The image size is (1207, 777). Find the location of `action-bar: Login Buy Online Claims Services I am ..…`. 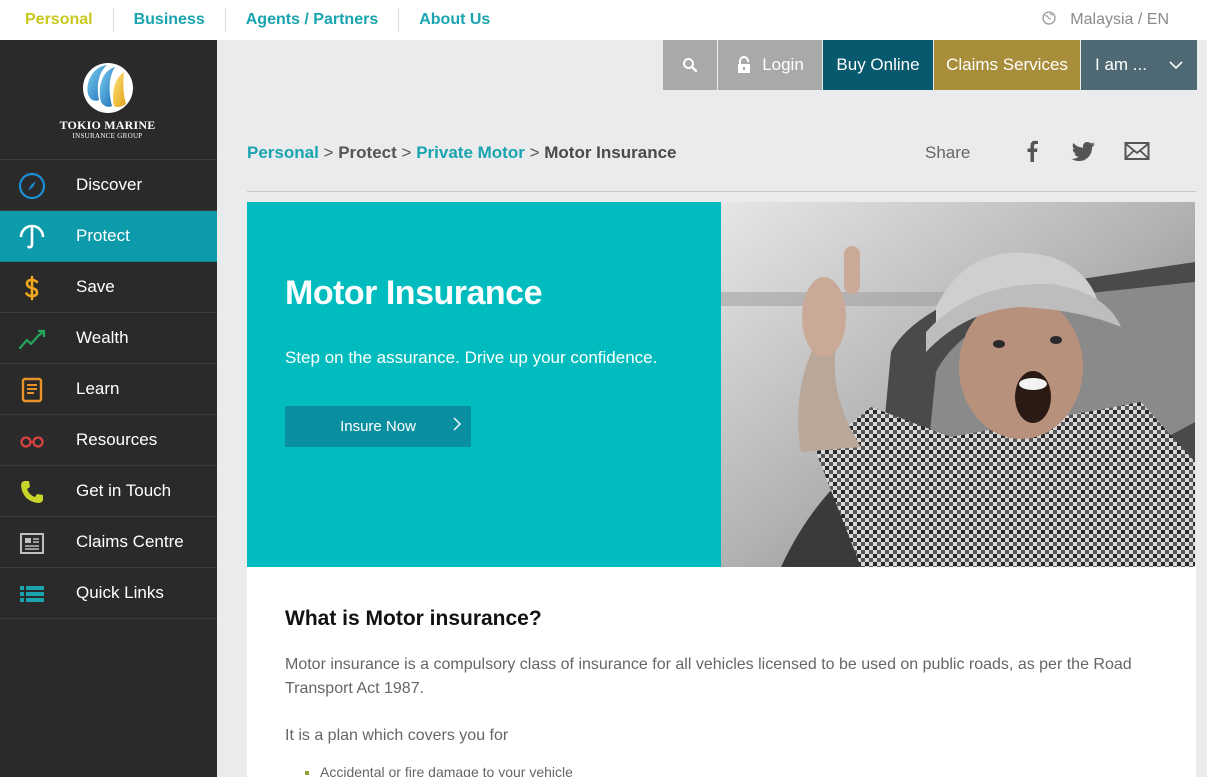

action-bar: Login Buy Online Claims Services I am ..… is located at coordinates (930, 65).